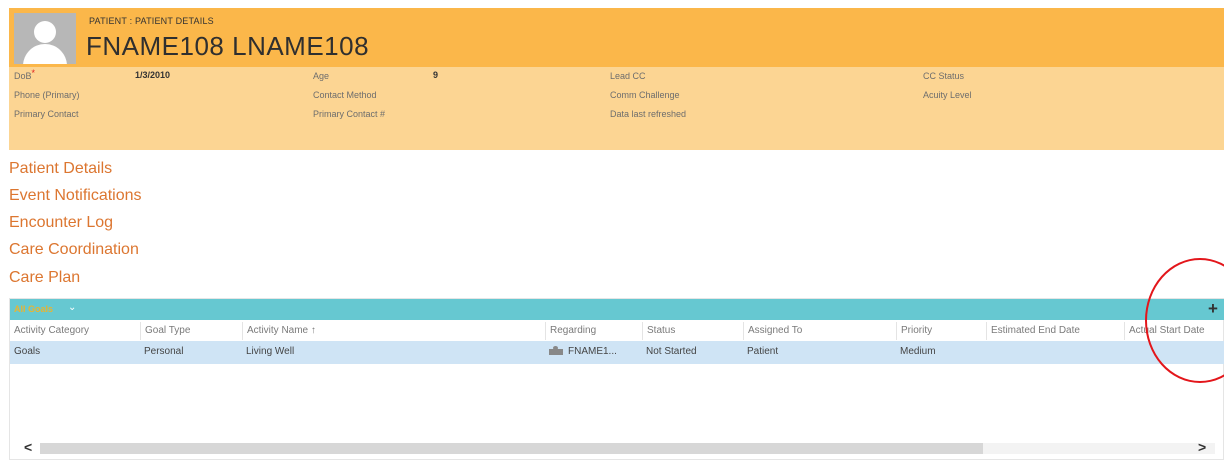 The image size is (1224, 461). What do you see at coordinates (151, 21) in the screenshot?
I see `entity-label: PATIENT : PATIENT DETAILS` at bounding box center [151, 21].